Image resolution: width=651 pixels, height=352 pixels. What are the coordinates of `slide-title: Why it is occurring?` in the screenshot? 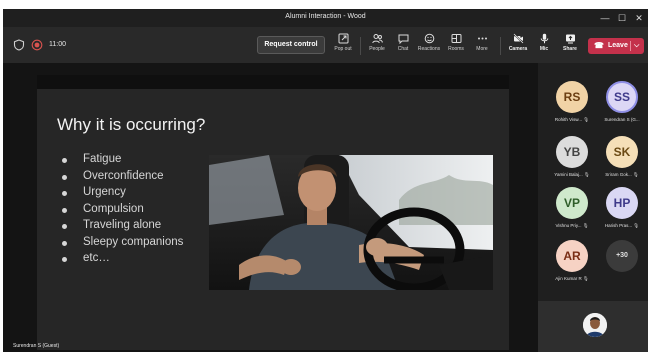 It's located at (131, 124).